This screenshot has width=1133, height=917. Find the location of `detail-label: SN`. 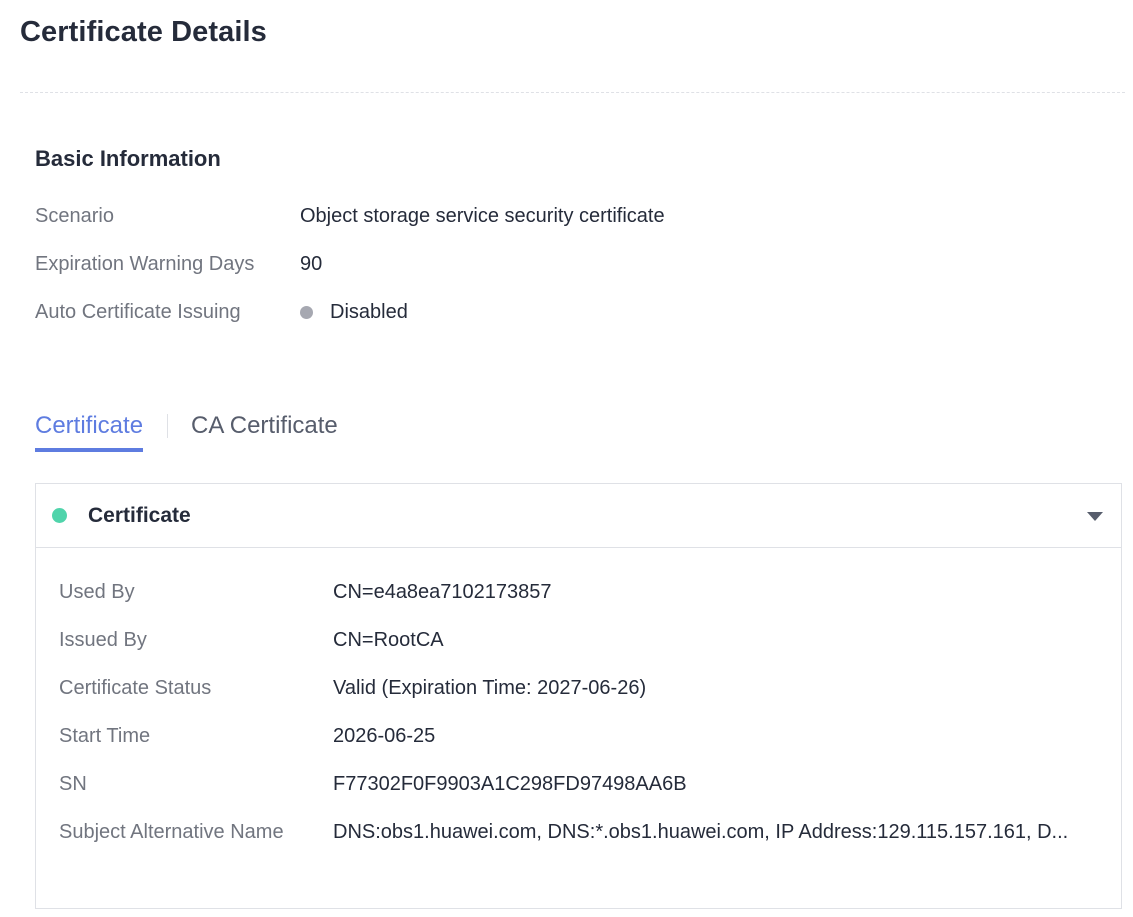

detail-label: SN is located at coordinates (73, 784).